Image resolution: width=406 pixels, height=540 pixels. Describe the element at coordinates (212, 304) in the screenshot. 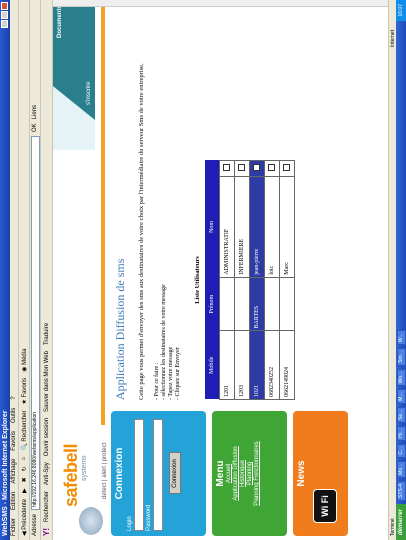

I see `col-prenom: Prénom` at that location.